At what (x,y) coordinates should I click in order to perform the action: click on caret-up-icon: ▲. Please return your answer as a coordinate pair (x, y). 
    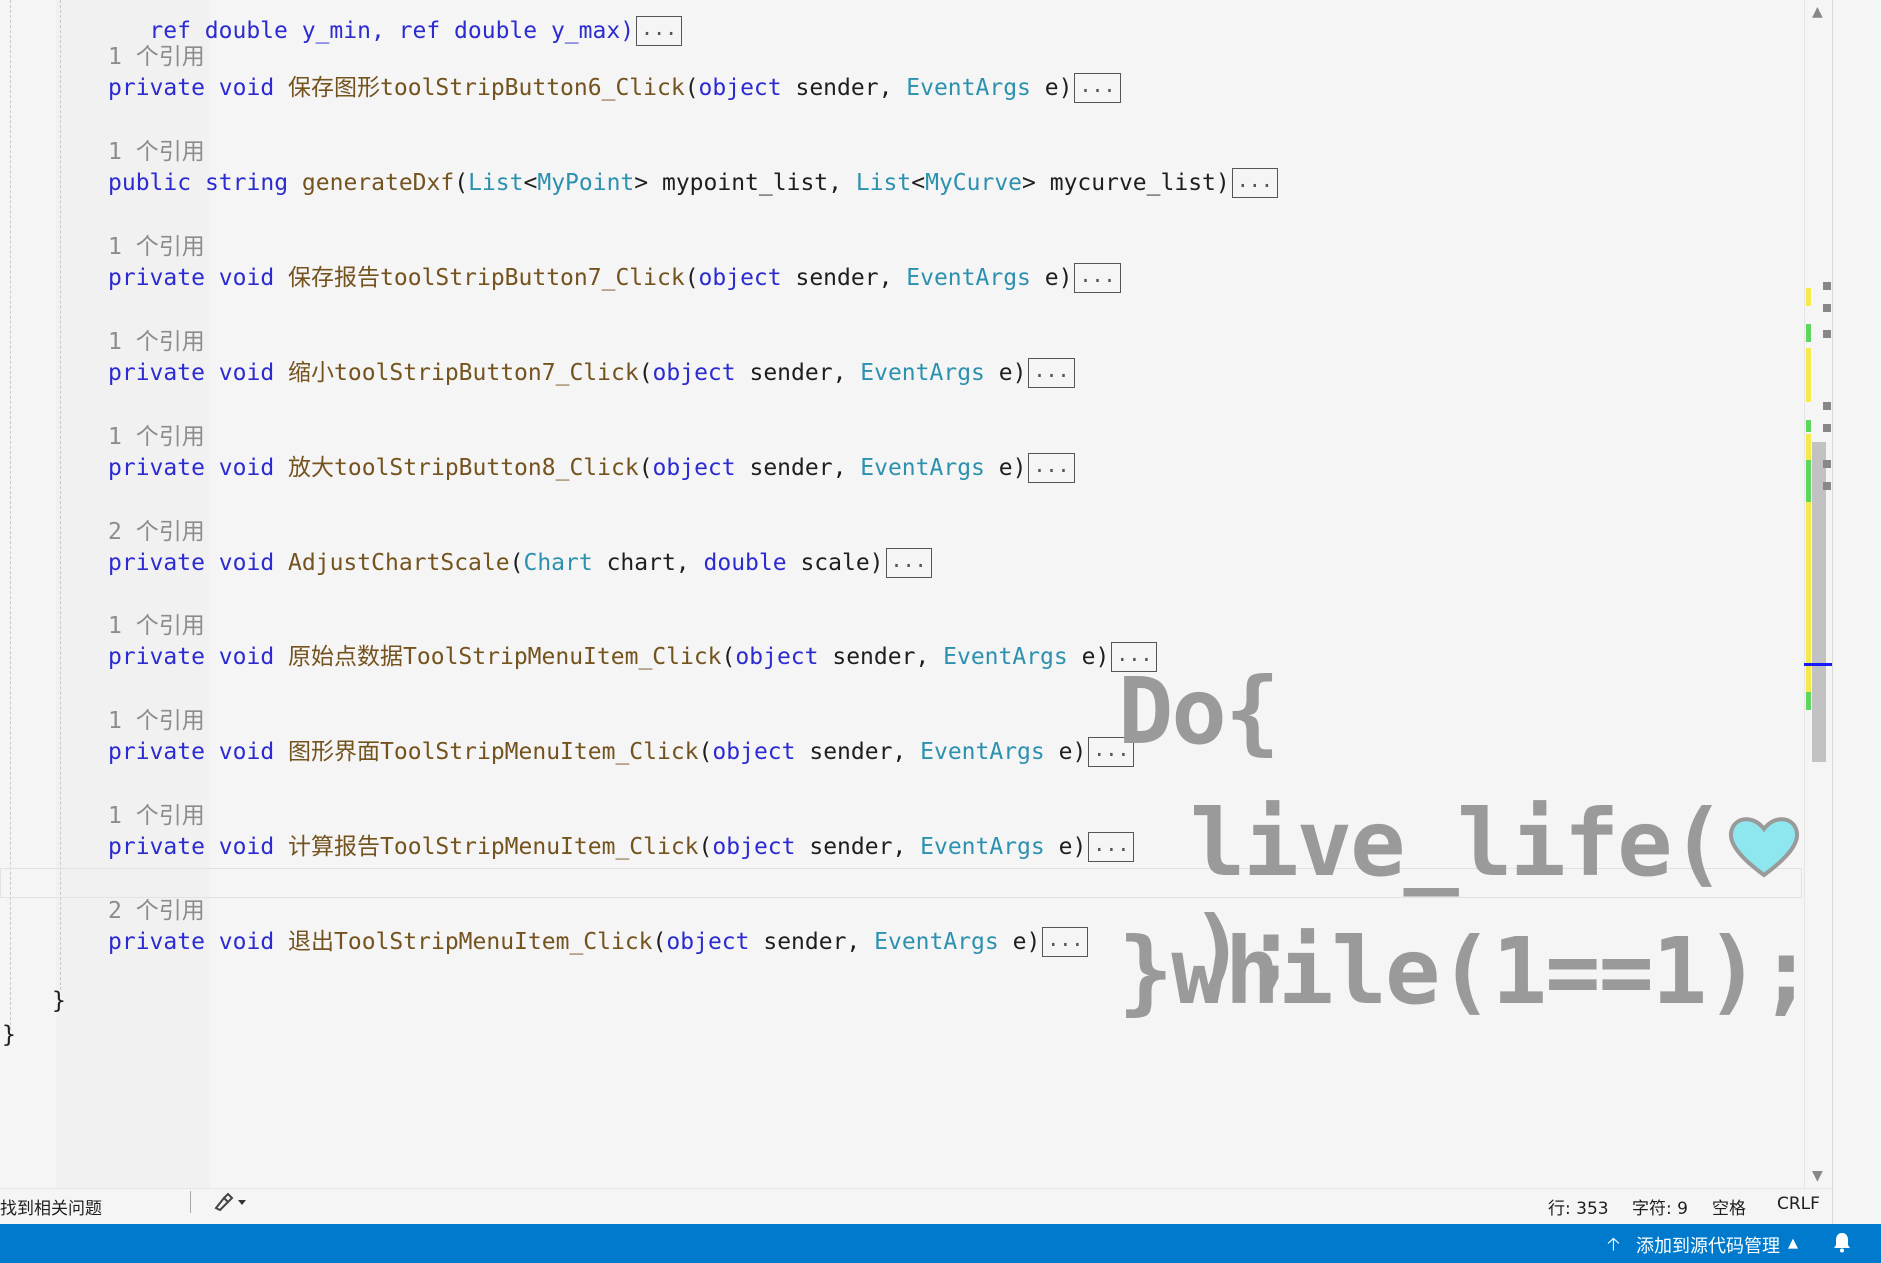
    Looking at the image, I should click on (1793, 1243).